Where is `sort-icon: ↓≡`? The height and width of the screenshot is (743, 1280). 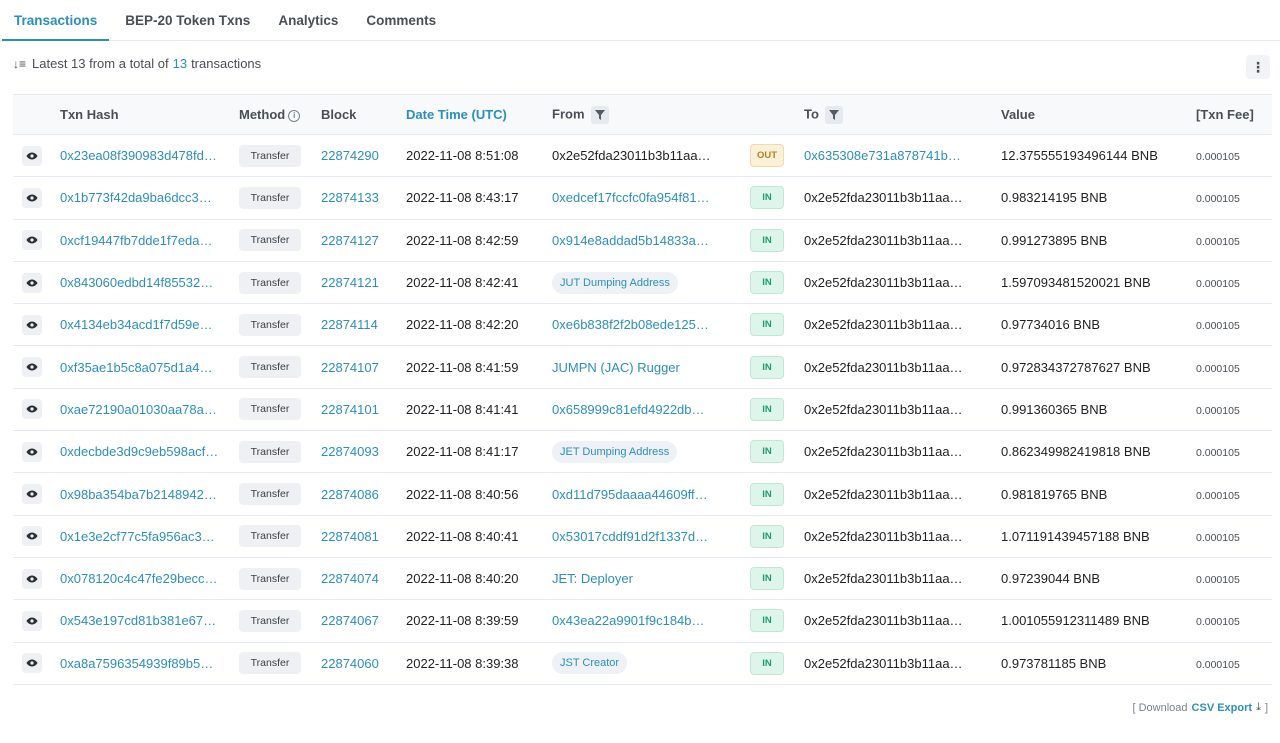
sort-icon: ↓≡ is located at coordinates (19, 64).